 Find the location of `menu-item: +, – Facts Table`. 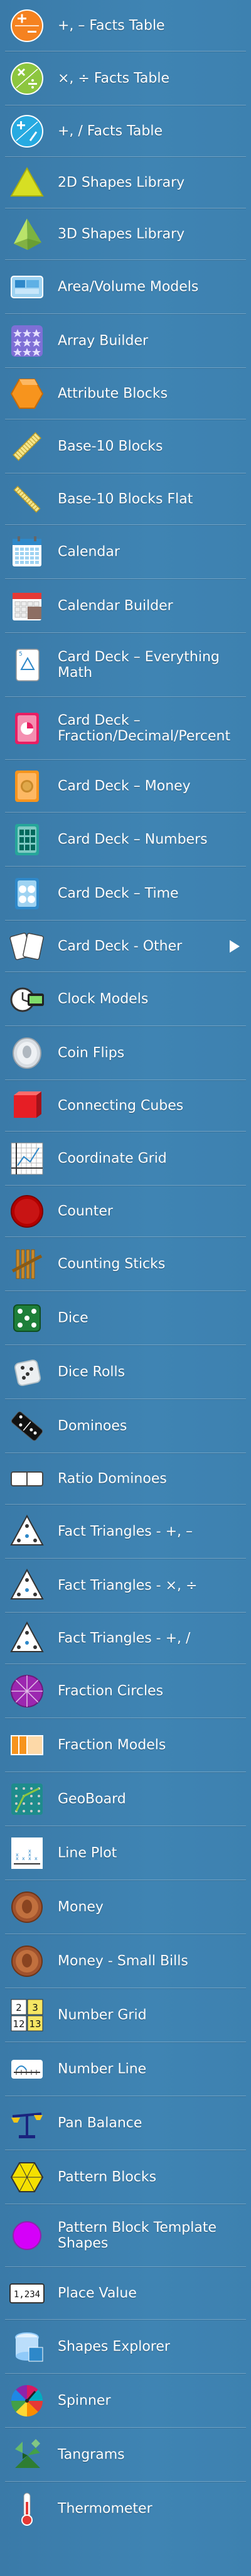

menu-item: +, – Facts Table is located at coordinates (125, 26).